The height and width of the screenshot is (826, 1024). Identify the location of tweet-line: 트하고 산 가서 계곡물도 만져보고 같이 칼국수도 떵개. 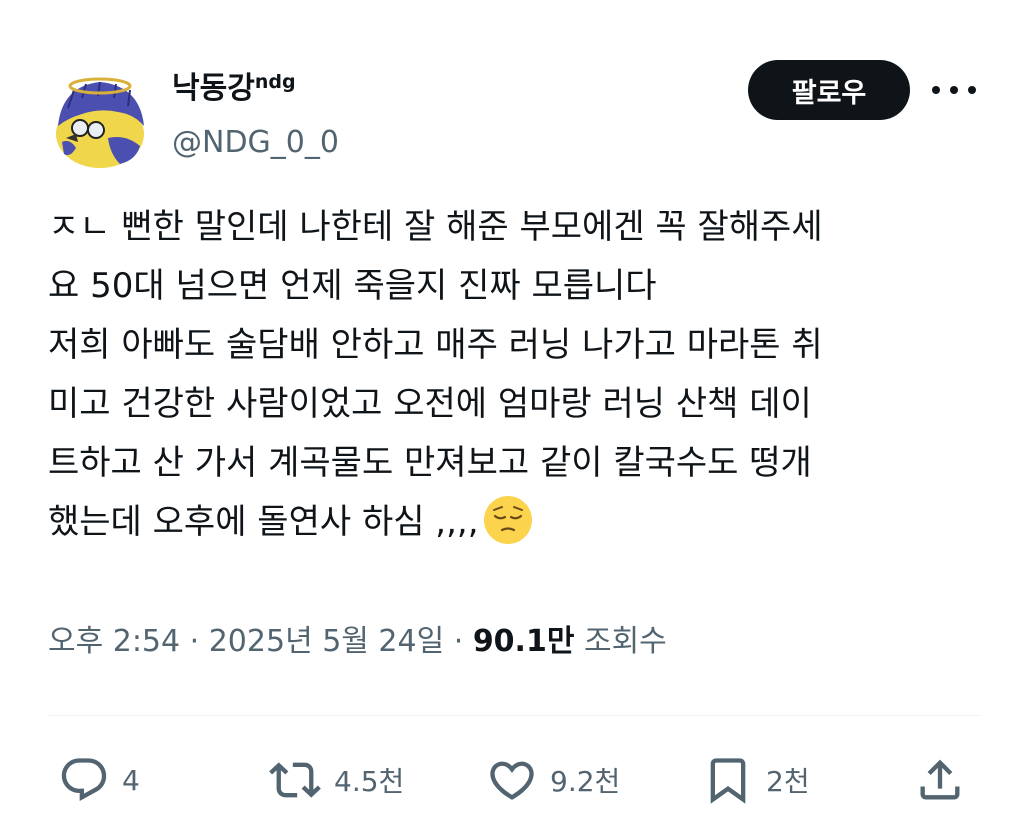
(430, 463).